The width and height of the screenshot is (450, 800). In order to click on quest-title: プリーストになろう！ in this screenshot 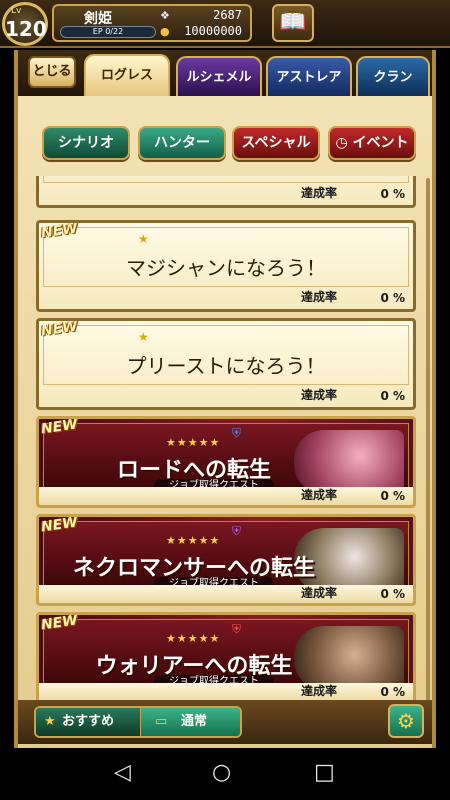, I will do `click(226, 366)`.